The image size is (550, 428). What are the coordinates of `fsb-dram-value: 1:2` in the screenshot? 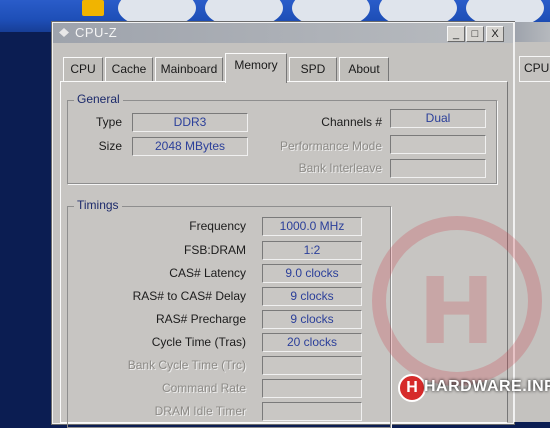 It's located at (312, 250).